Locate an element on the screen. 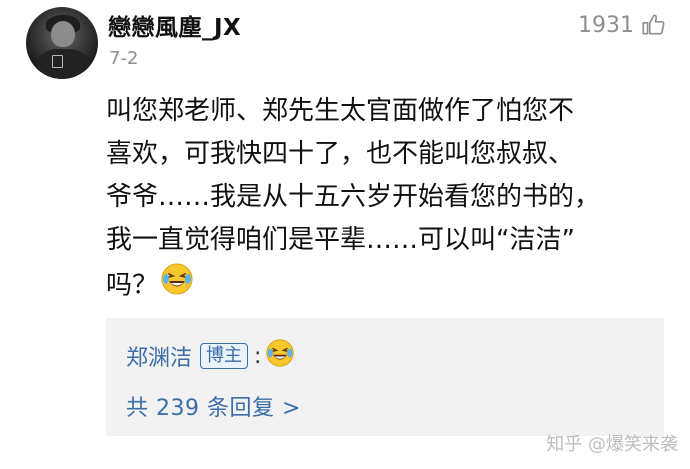 The image size is (690, 469). comment-line-3: 爷爷……我是从十五六岁开始看您的书的， is located at coordinates (353, 197).